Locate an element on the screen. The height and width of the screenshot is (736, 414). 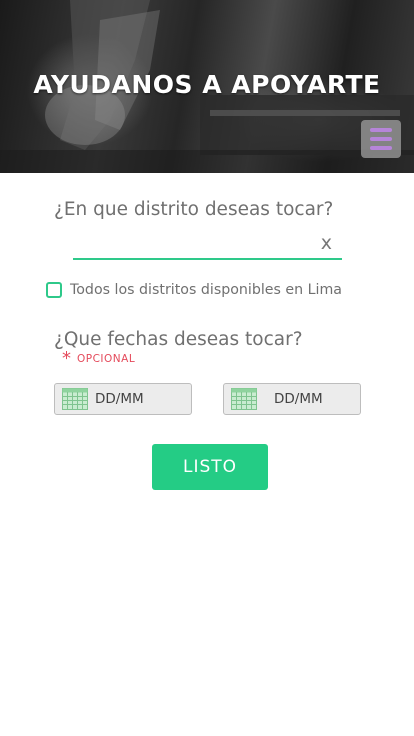
start-date-value: DD/MM is located at coordinates (119, 399).